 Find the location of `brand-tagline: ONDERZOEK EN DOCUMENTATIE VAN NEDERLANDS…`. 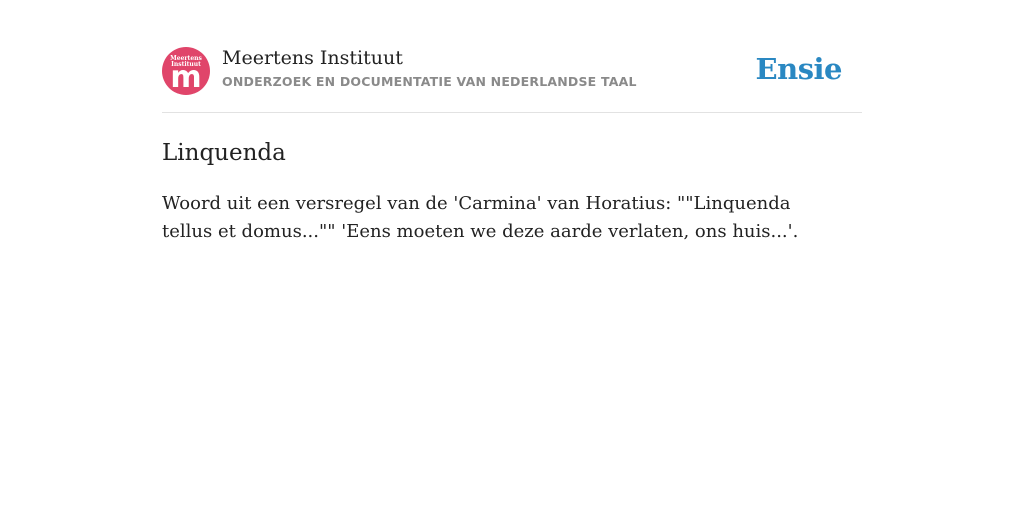

brand-tagline: ONDERZOEK EN DOCUMENTATIE VAN NEDERLANDS… is located at coordinates (429, 81).